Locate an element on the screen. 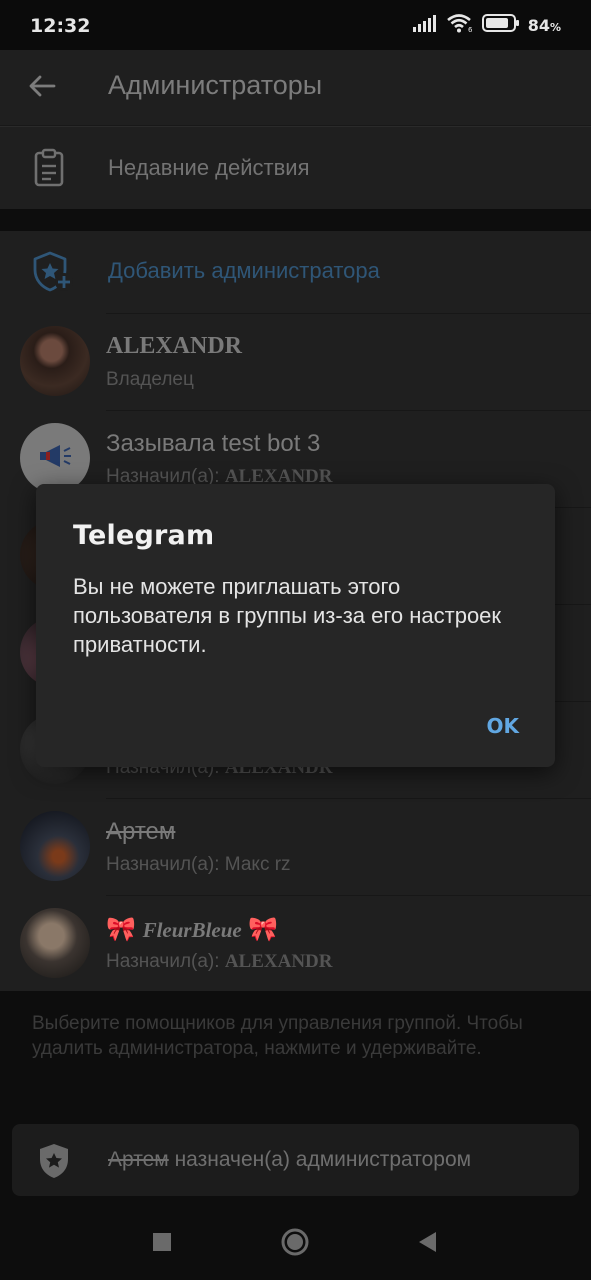  dialog-title: Telegram is located at coordinates (144, 535).